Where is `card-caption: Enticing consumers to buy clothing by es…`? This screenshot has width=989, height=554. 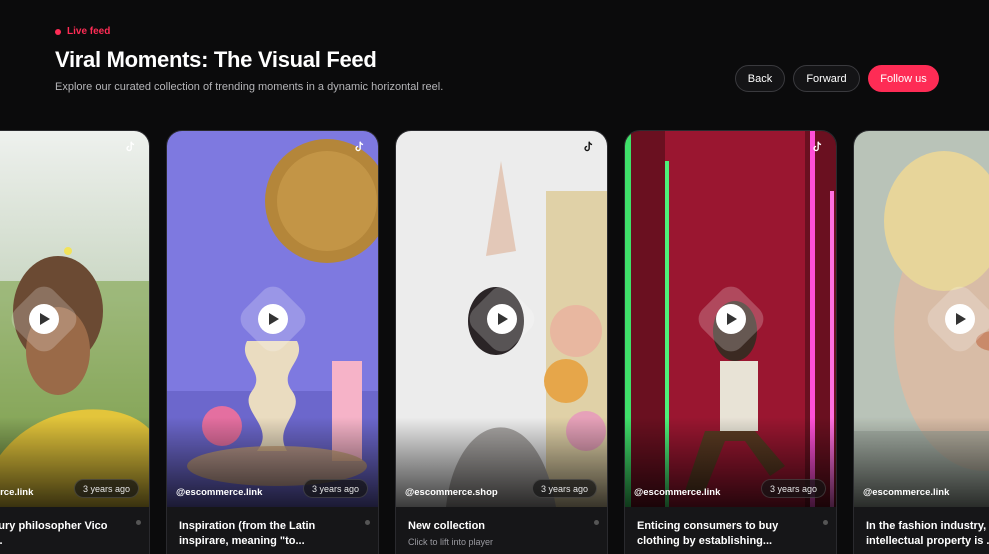 card-caption: Enticing consumers to buy clothing by es… is located at coordinates (708, 533).